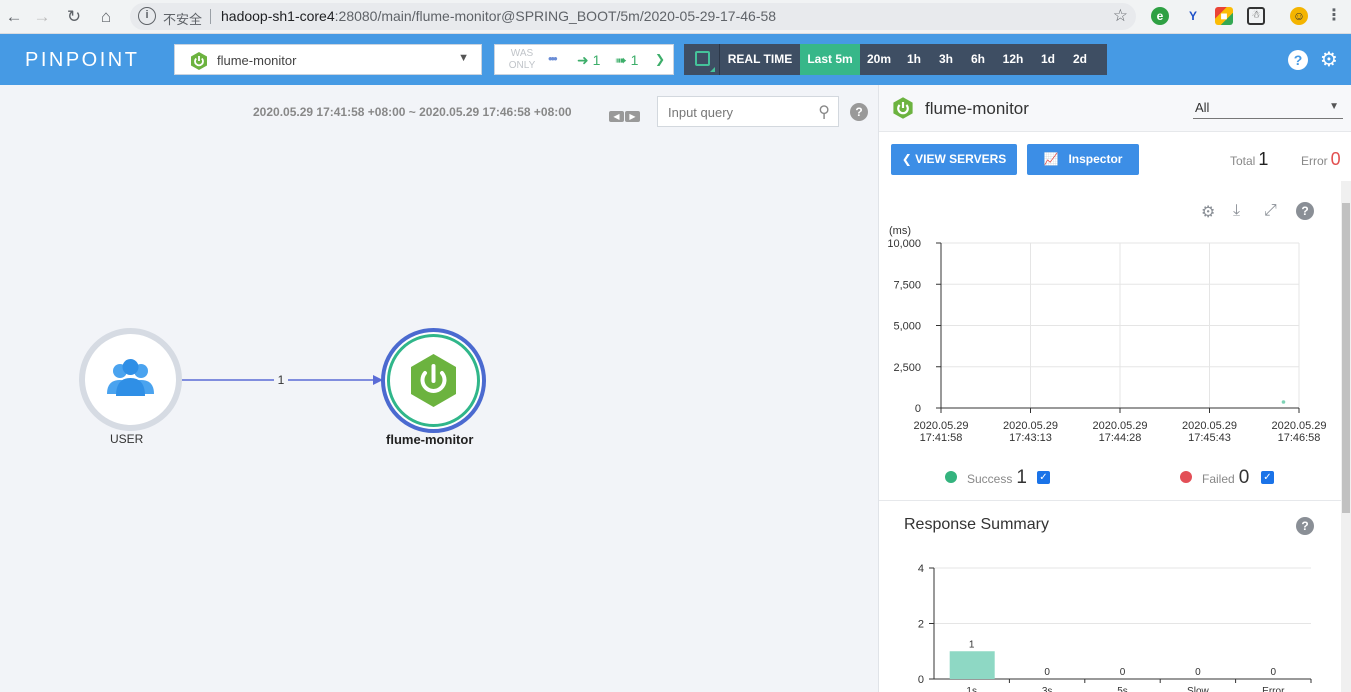 The height and width of the screenshot is (692, 1351). I want to click on profile-avatar-icon: ☺, so click(1299, 16).